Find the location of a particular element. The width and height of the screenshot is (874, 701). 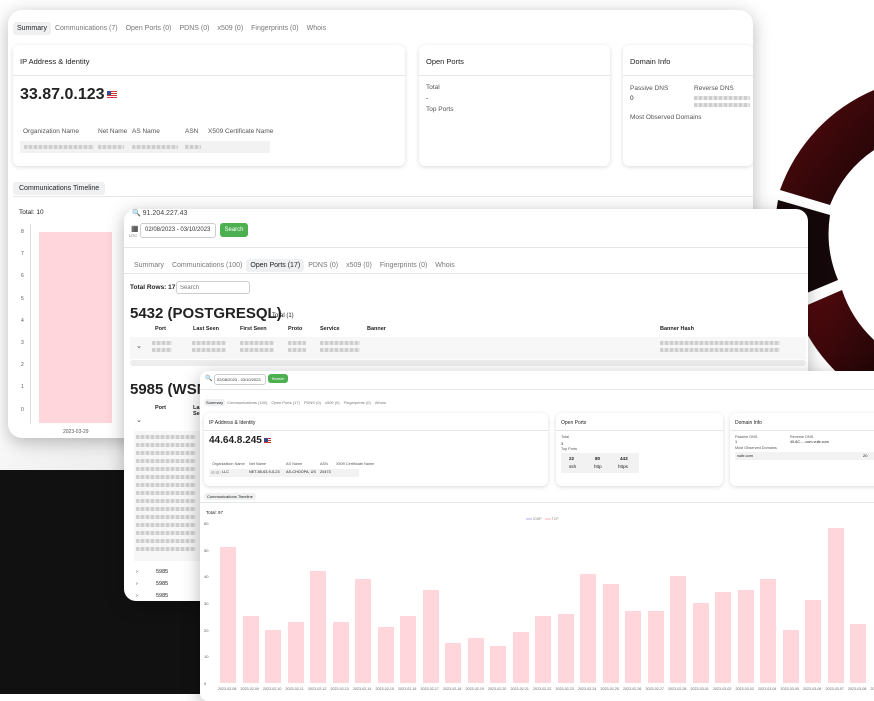

horizontal-scrollbar is located at coordinates (468, 363).